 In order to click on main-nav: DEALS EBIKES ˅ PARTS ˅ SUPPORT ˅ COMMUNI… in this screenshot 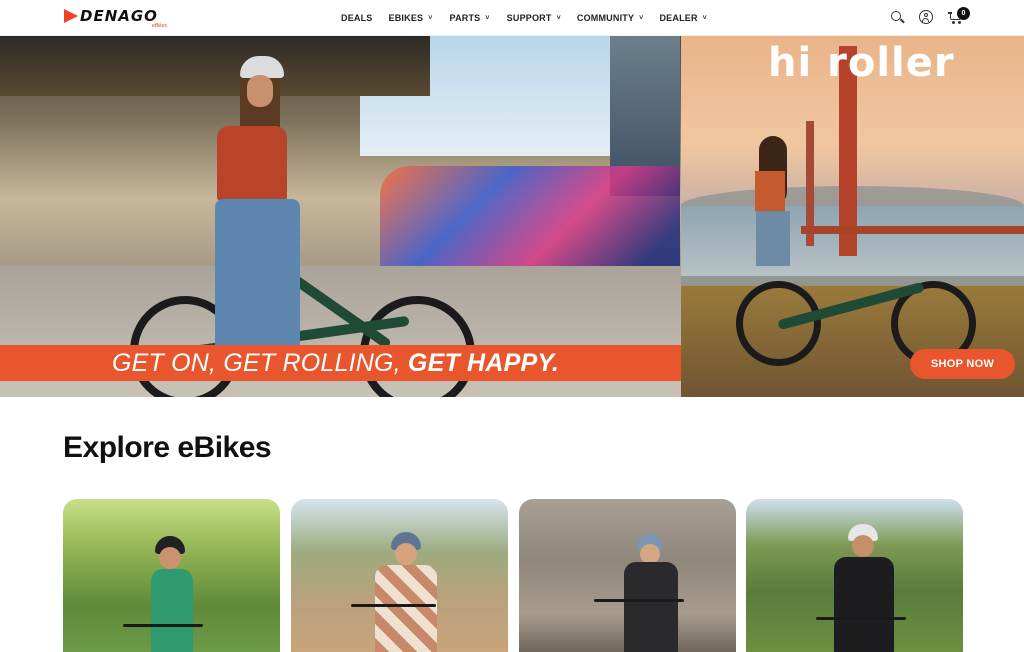, I will do `click(524, 18)`.